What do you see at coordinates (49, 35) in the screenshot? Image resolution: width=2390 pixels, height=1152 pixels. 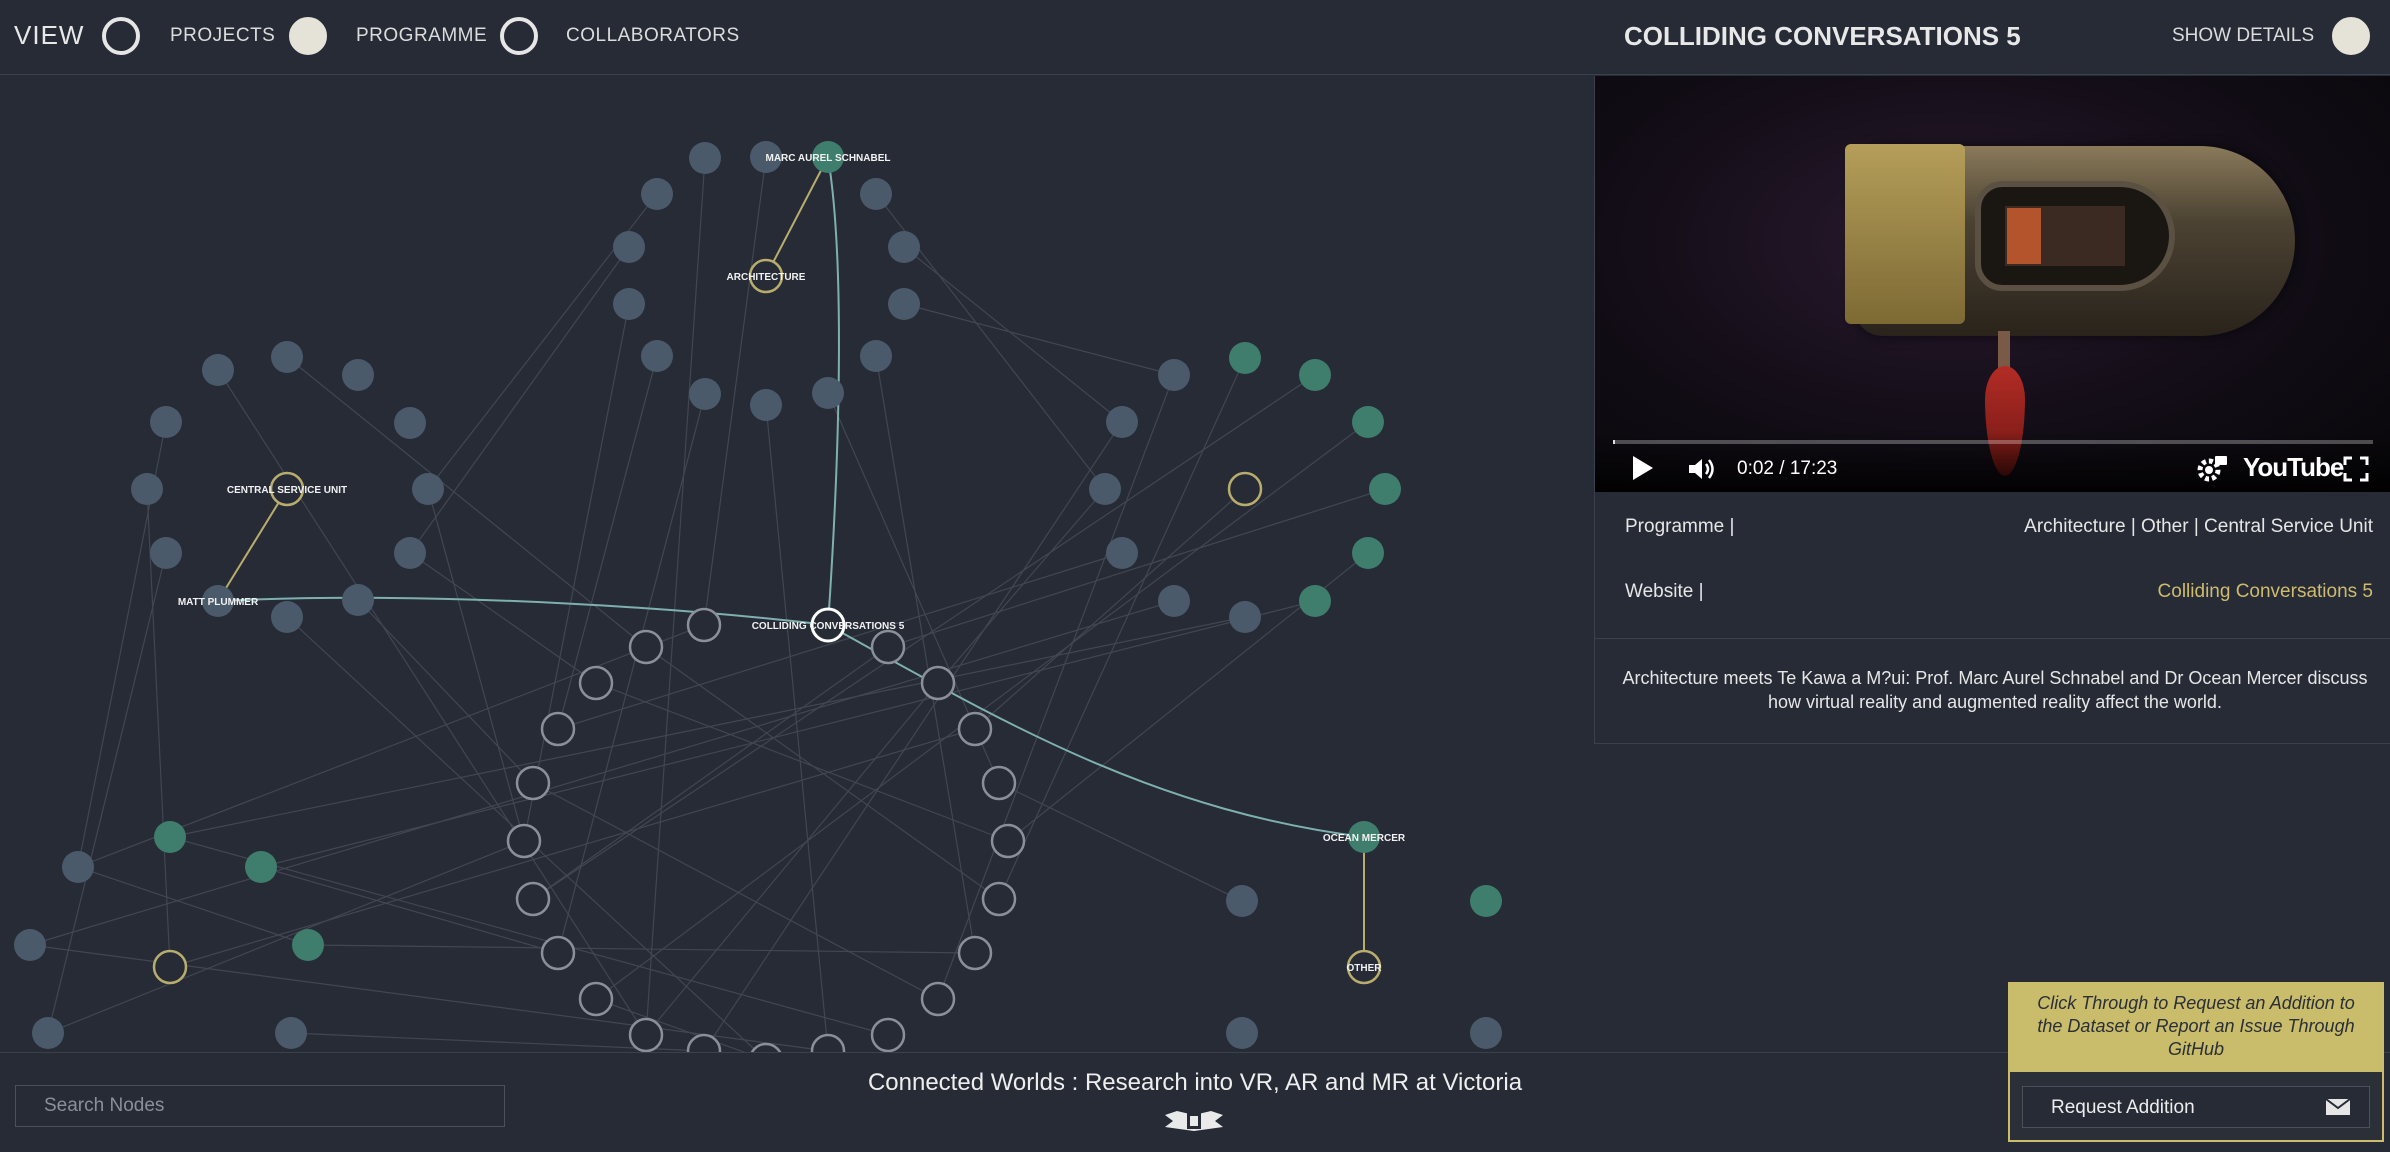 I see `view-label: VIEW` at bounding box center [49, 35].